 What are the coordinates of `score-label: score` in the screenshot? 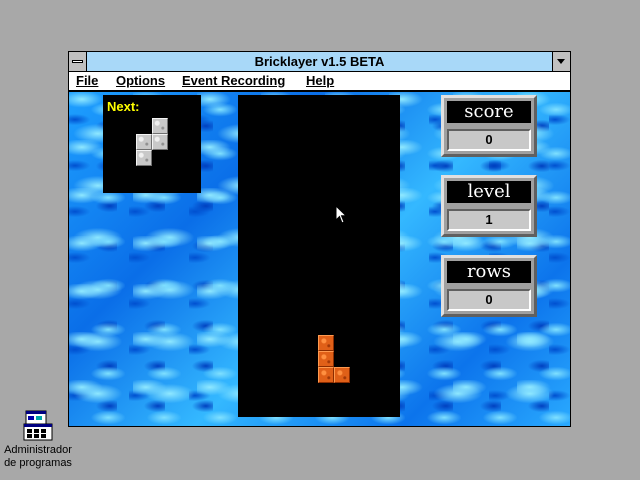 It's located at (489, 112).